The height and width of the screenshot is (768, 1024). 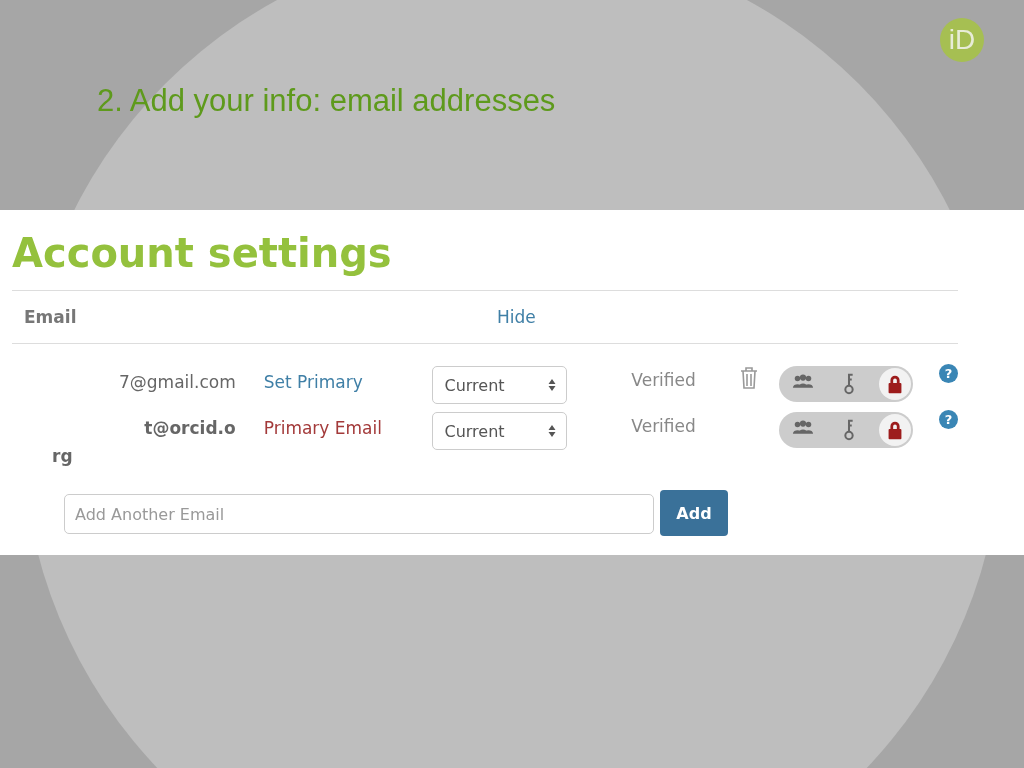 What do you see at coordinates (359, 514) in the screenshot?
I see `email-input: Add Another Email` at bounding box center [359, 514].